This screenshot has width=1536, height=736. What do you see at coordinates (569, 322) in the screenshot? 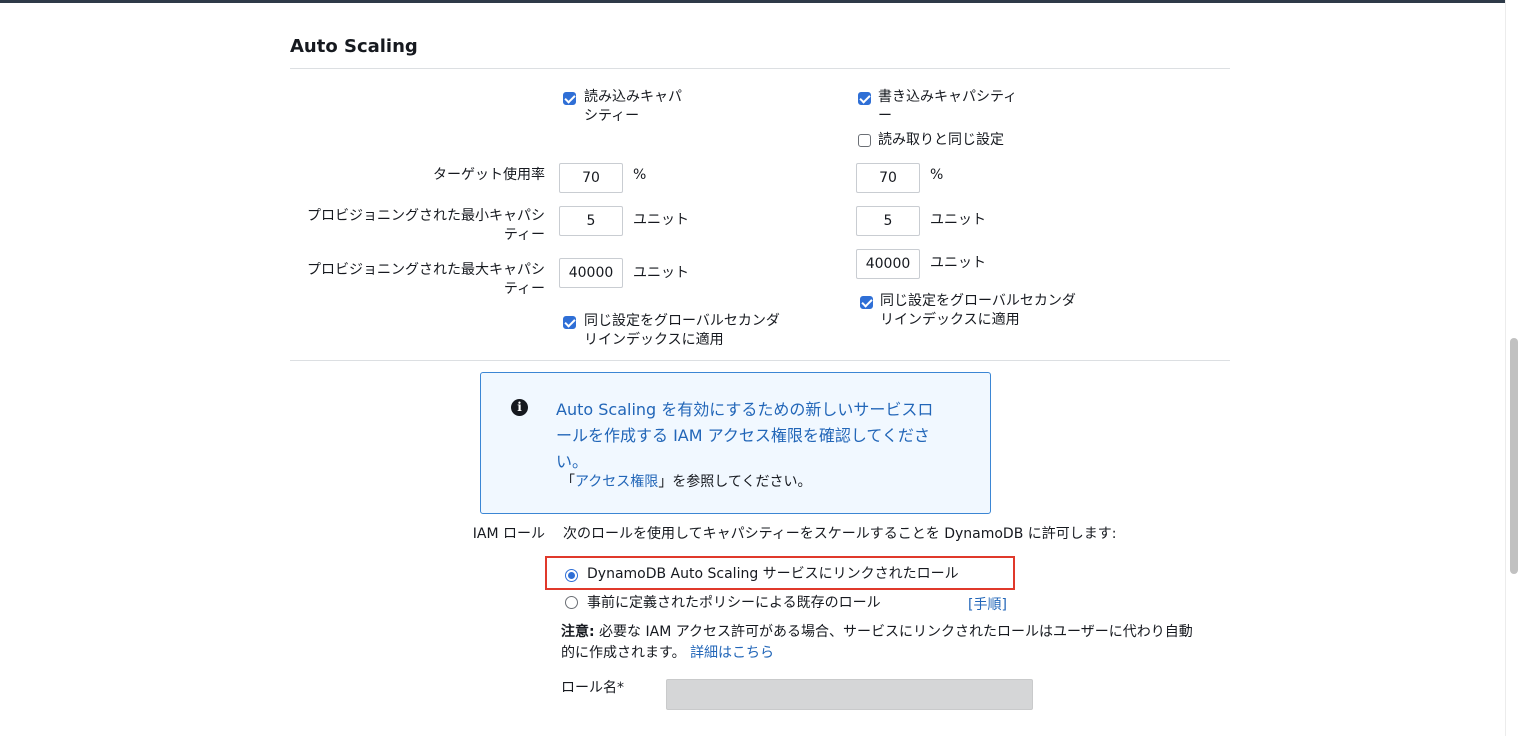
I see `read-apply-gsi-checkbox` at bounding box center [569, 322].